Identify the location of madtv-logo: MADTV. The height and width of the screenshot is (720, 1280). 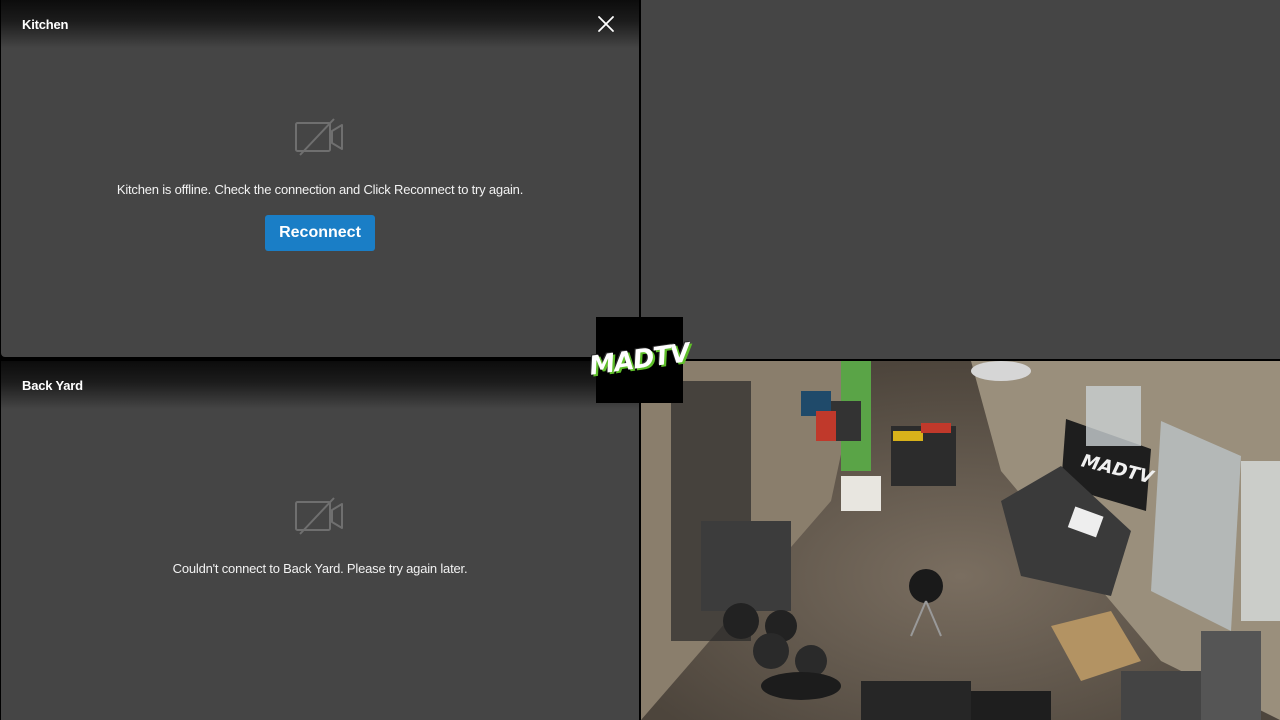
(639, 360).